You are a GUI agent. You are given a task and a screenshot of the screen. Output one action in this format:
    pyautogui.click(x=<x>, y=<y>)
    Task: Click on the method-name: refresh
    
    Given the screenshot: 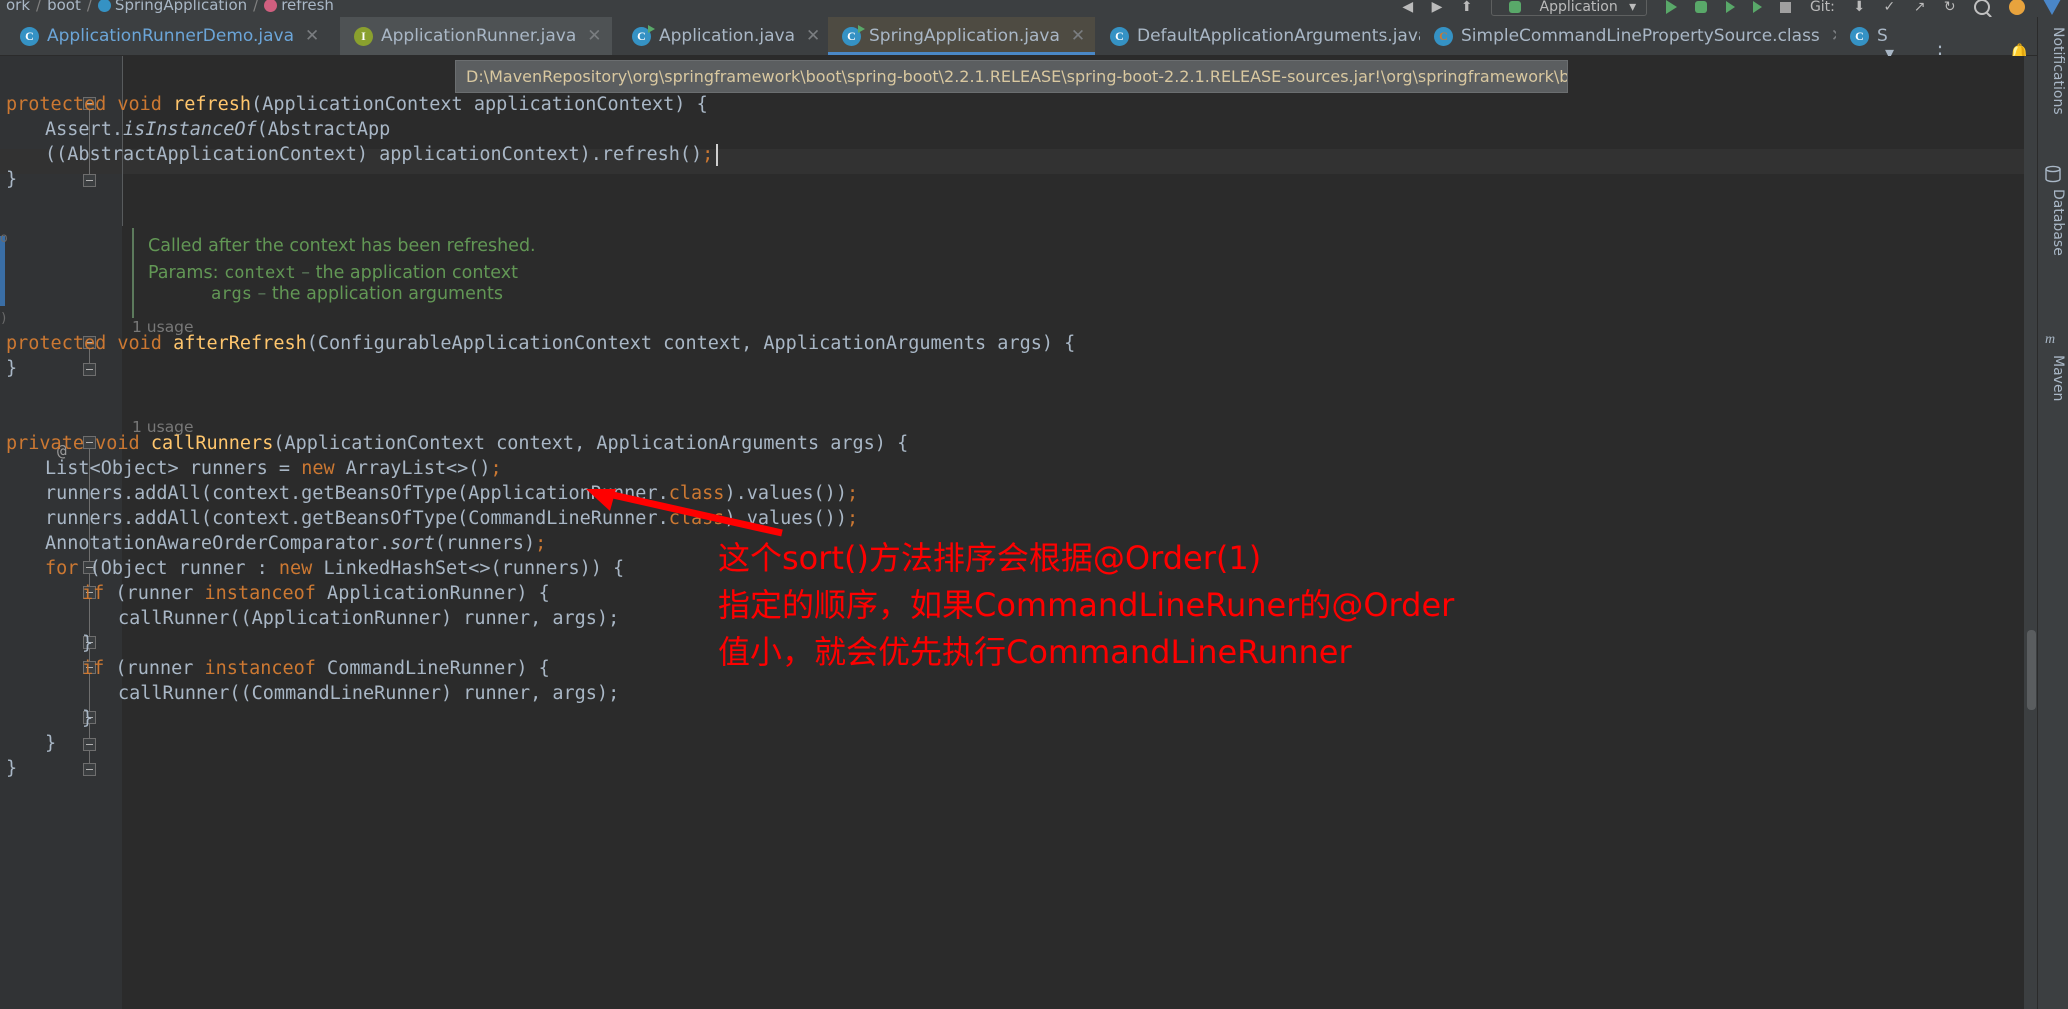 What is the action you would take?
    pyautogui.click(x=212, y=104)
    